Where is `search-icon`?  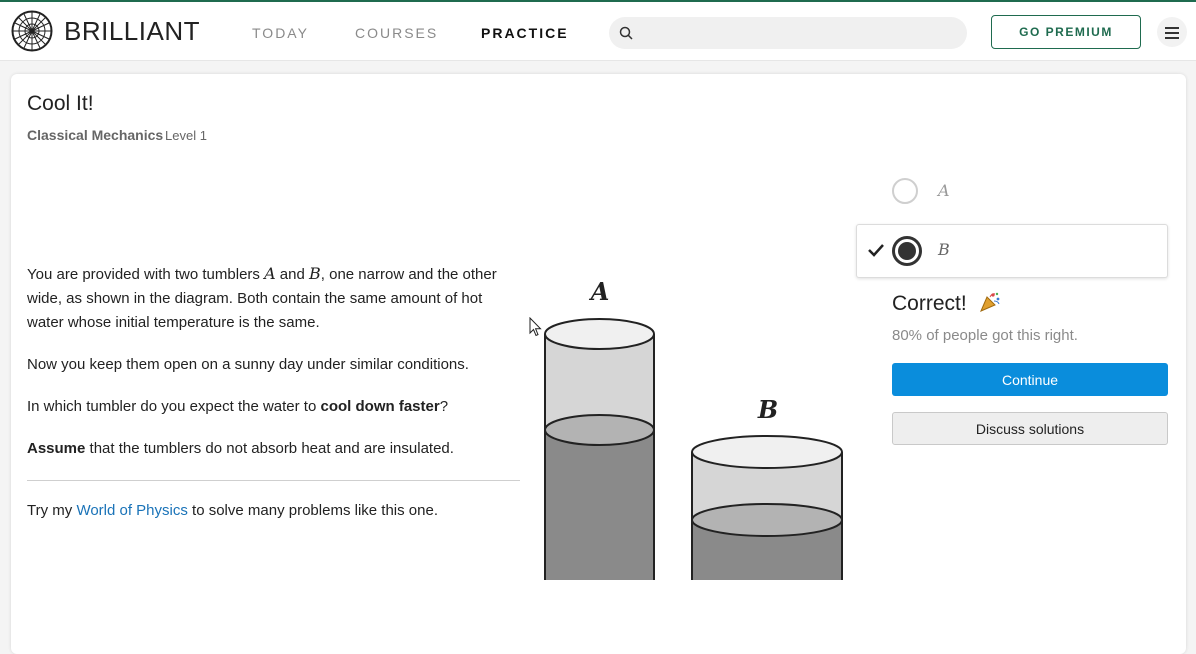 search-icon is located at coordinates (626, 33).